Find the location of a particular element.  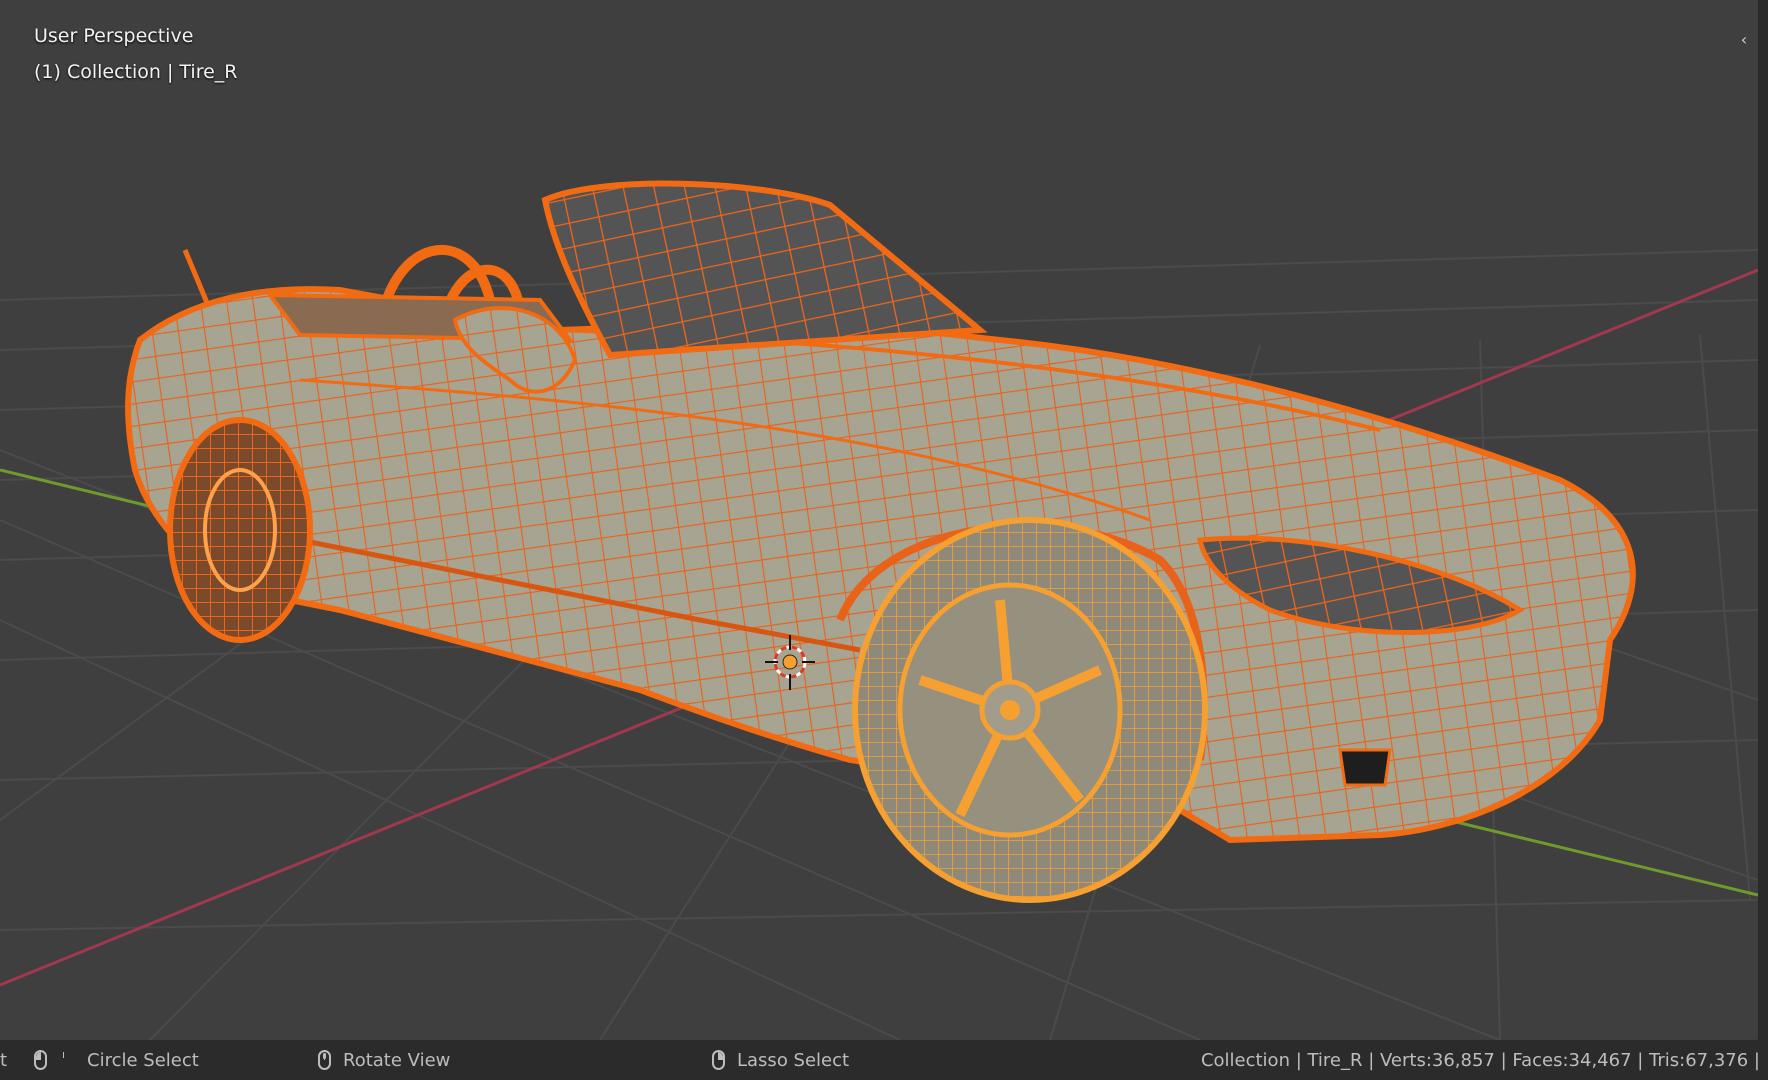

hint-circle-select: Circle Select is located at coordinates (116, 1060).